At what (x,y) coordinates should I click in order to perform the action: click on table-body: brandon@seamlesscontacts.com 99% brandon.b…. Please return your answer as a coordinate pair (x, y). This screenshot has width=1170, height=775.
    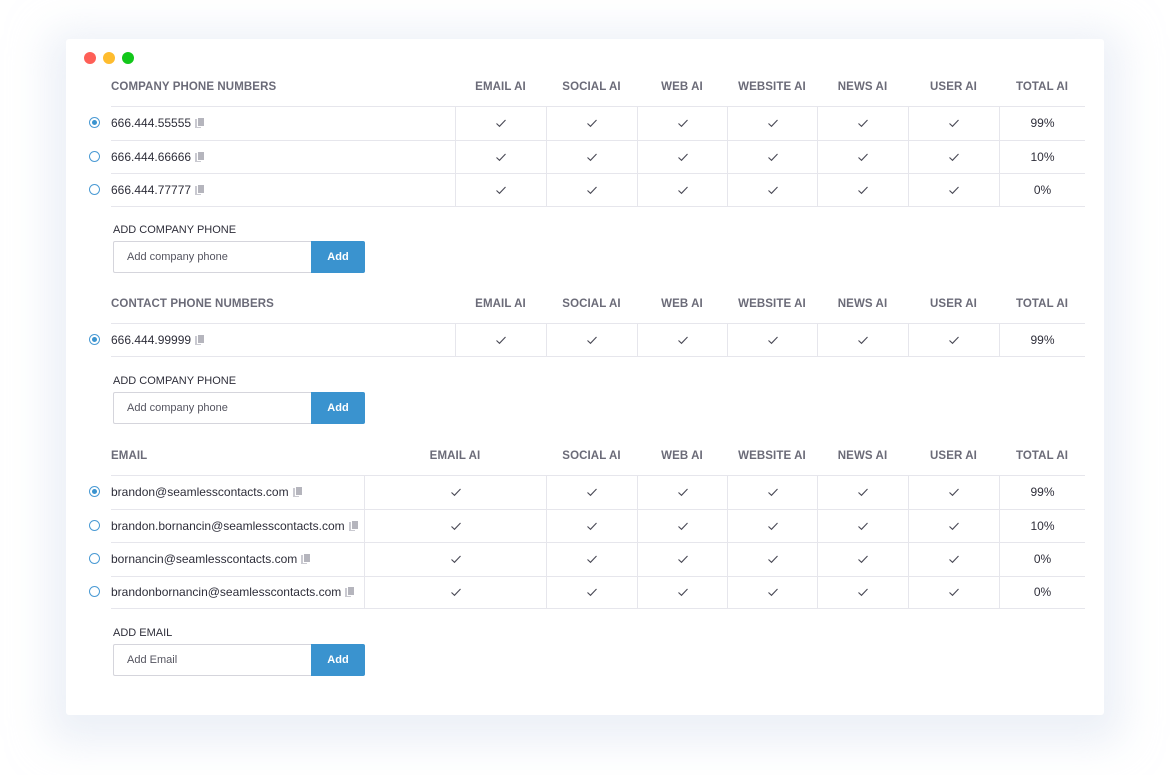
    Looking at the image, I should click on (587, 542).